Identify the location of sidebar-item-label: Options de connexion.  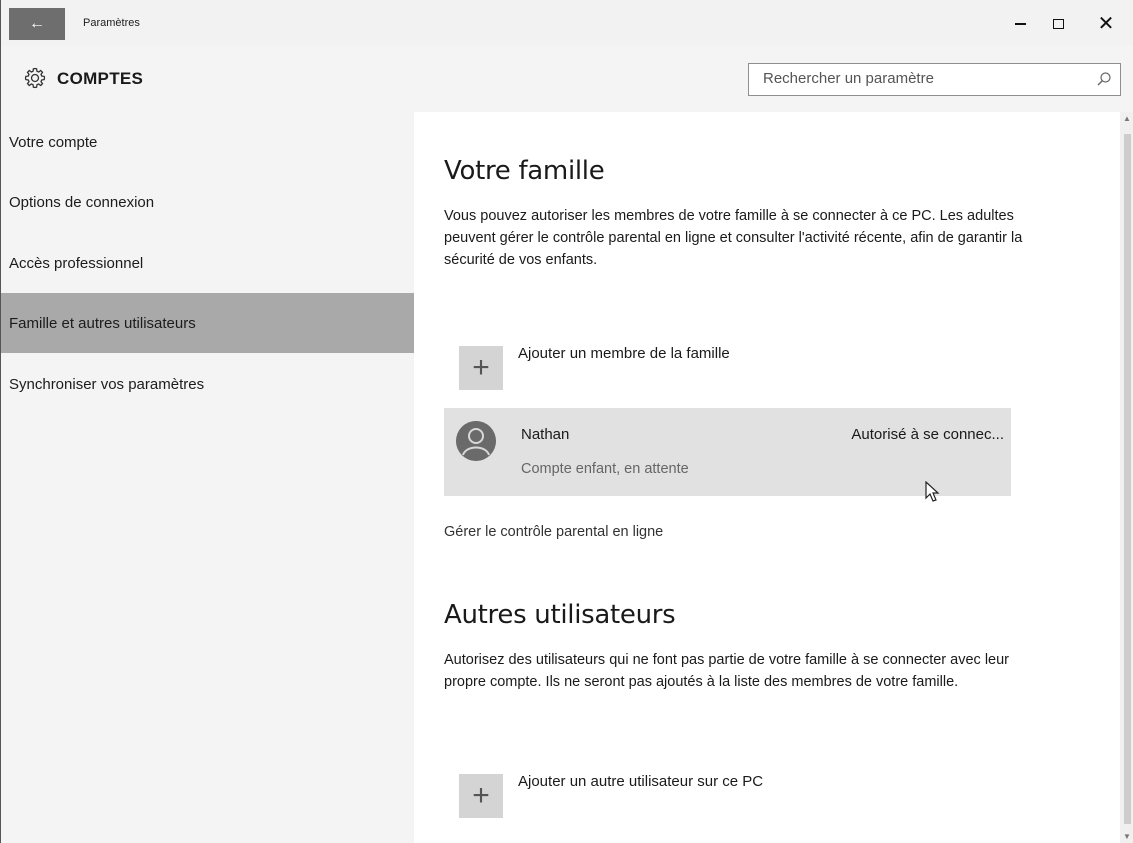
(82, 202).